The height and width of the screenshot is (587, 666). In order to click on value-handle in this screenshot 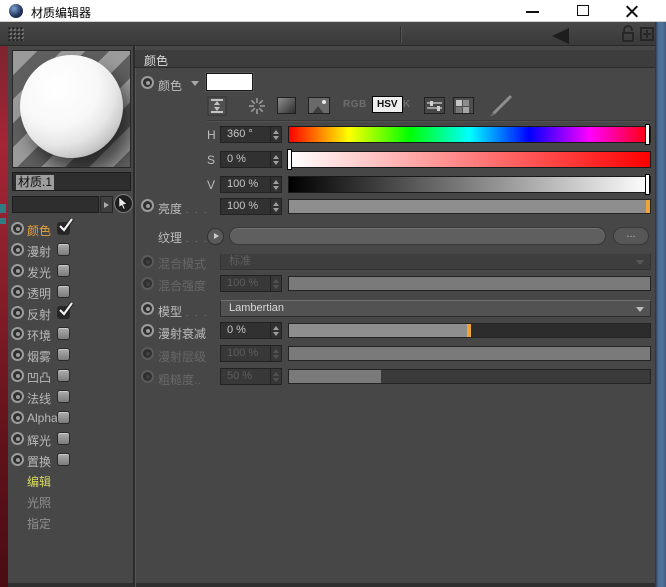, I will do `click(647, 184)`.